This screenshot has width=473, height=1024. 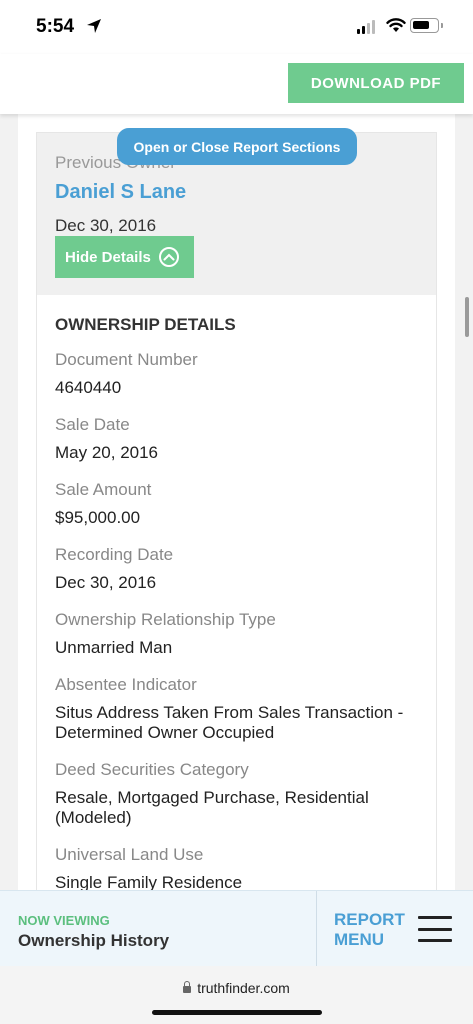 What do you see at coordinates (426, 25) in the screenshot?
I see `battery-icon` at bounding box center [426, 25].